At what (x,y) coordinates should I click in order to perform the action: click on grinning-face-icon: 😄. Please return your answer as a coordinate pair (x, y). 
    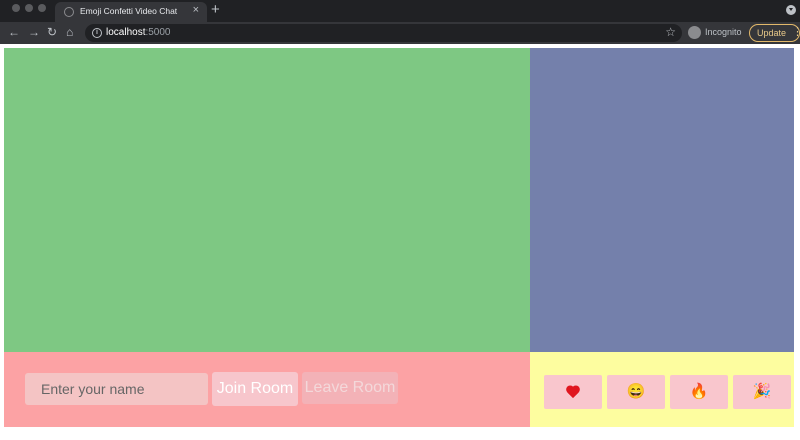
    Looking at the image, I should click on (636, 391).